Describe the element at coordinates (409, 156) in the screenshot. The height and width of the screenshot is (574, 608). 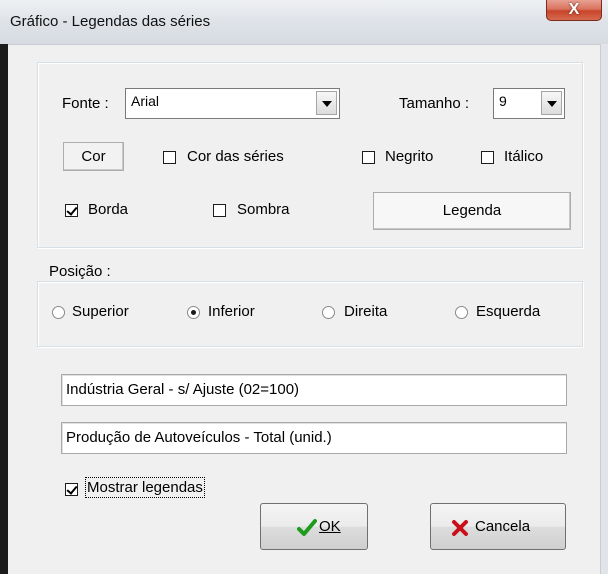
I see `bold-label: Negrito` at that location.